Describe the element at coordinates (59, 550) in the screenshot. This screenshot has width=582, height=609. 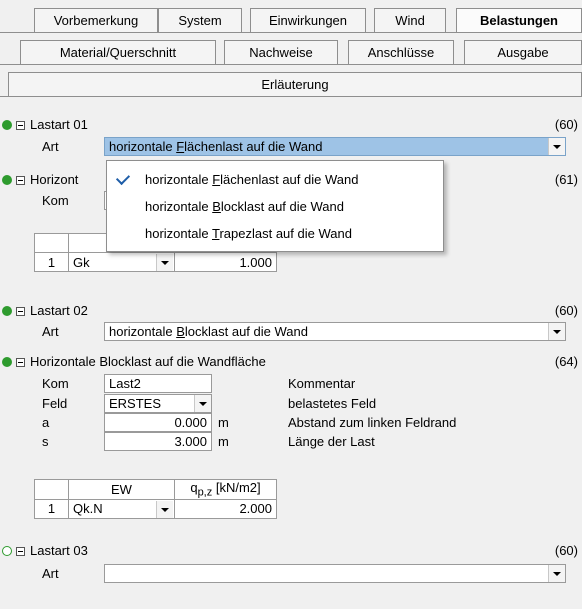
I see `section-title: Lastart 03` at that location.